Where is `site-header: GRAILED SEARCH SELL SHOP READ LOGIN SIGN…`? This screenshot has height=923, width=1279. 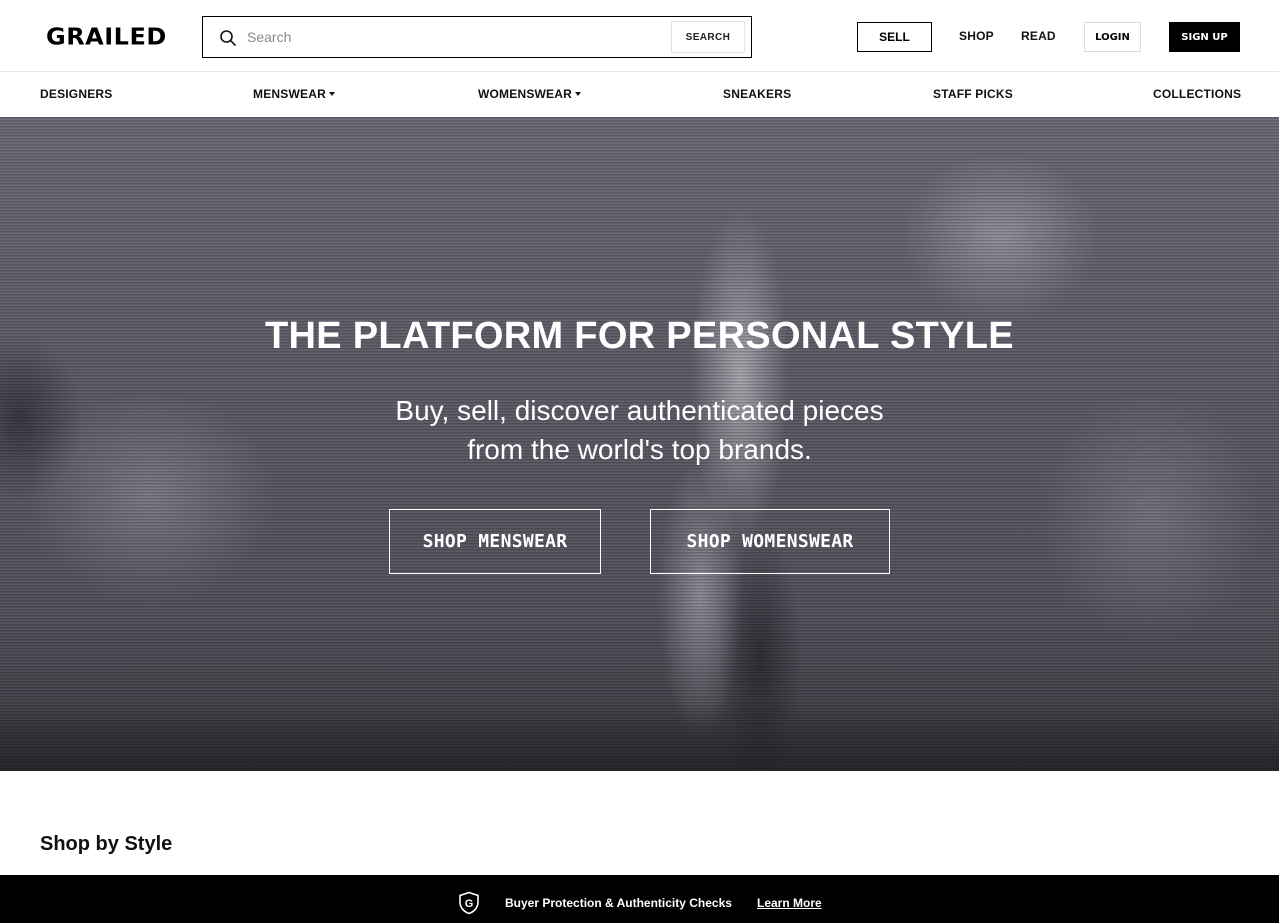
site-header: GRAILED SEARCH SELL SHOP READ LOGIN SIGN… is located at coordinates (639, 36).